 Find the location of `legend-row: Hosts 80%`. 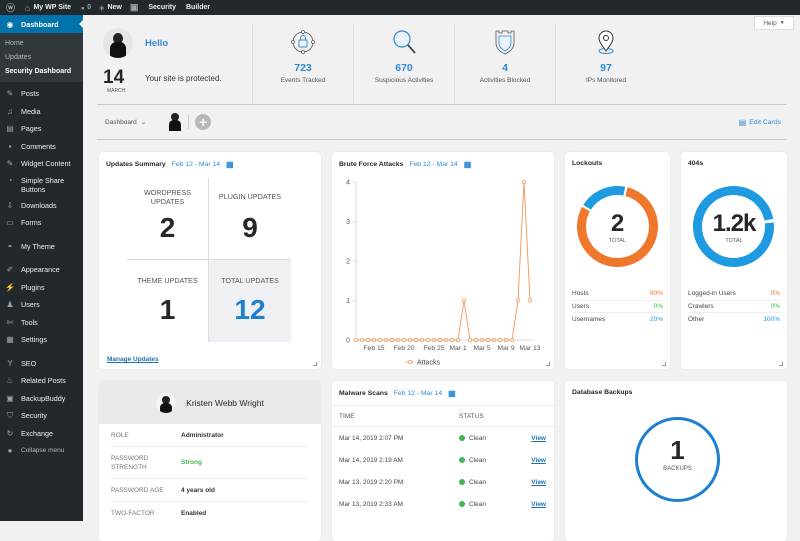

legend-row: Hosts 80% is located at coordinates (617, 294).